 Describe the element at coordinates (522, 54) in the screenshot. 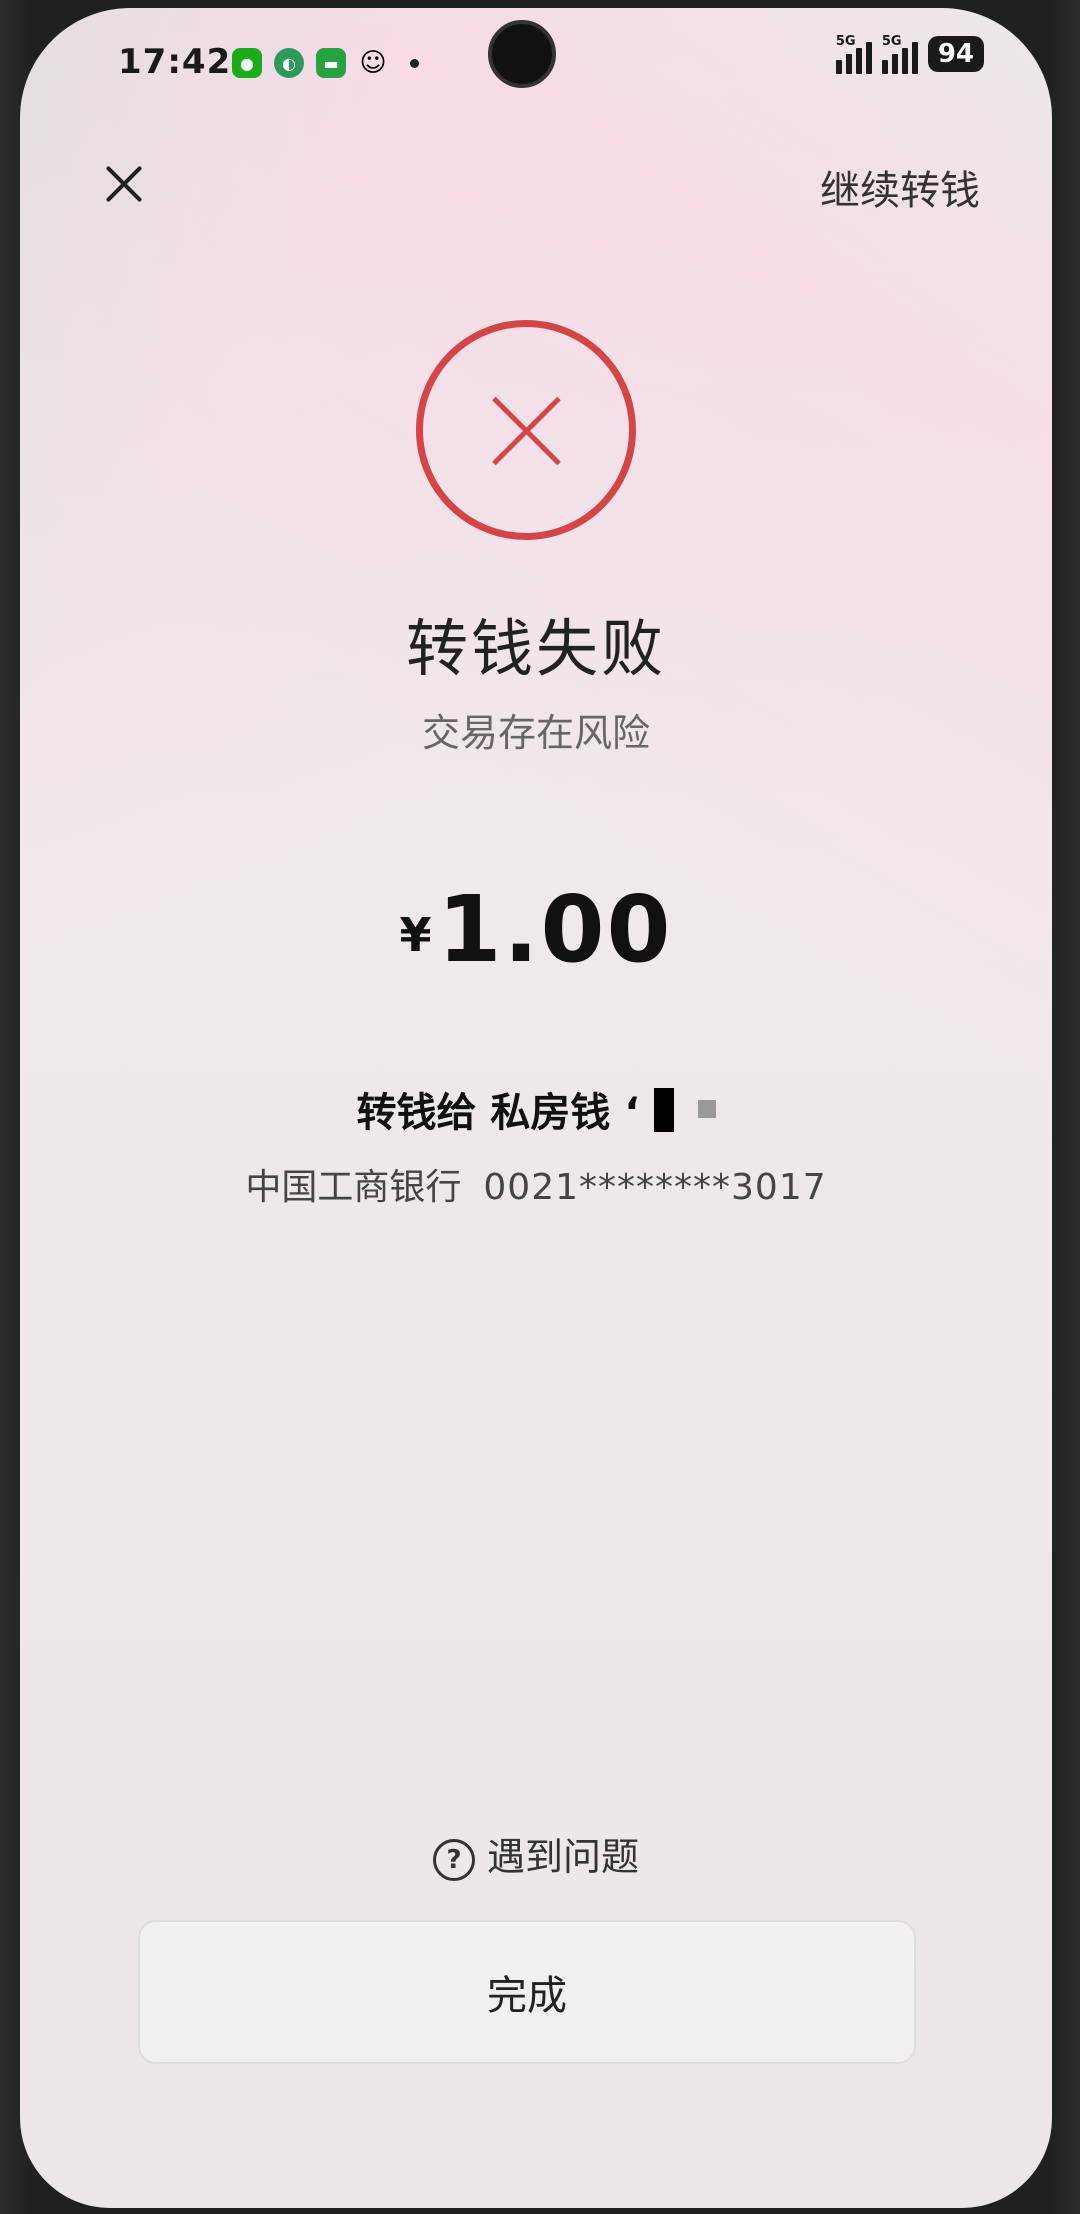

I see `camera-cutout` at that location.